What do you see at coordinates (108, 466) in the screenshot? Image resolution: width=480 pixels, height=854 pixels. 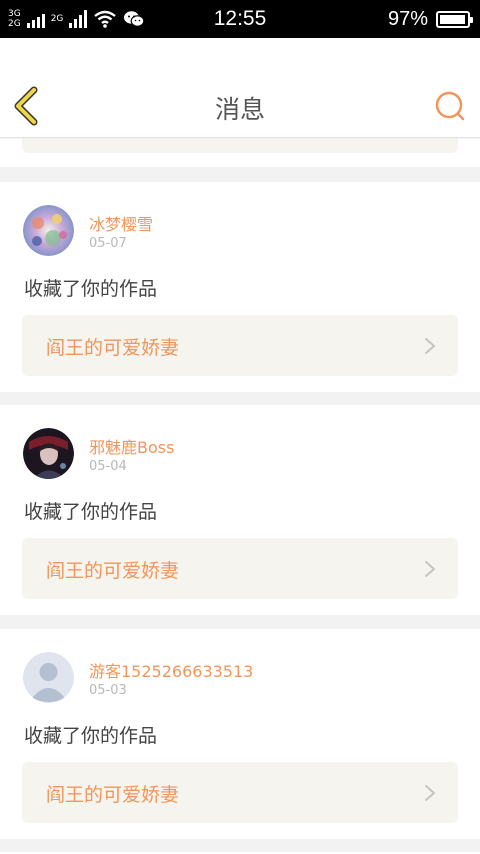 I see `message-date: 05-04` at bounding box center [108, 466].